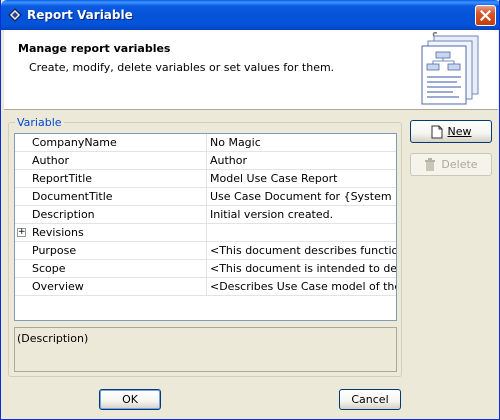 The width and height of the screenshot is (500, 420). Describe the element at coordinates (118, 215) in the screenshot. I see `variable-name: Description` at that location.